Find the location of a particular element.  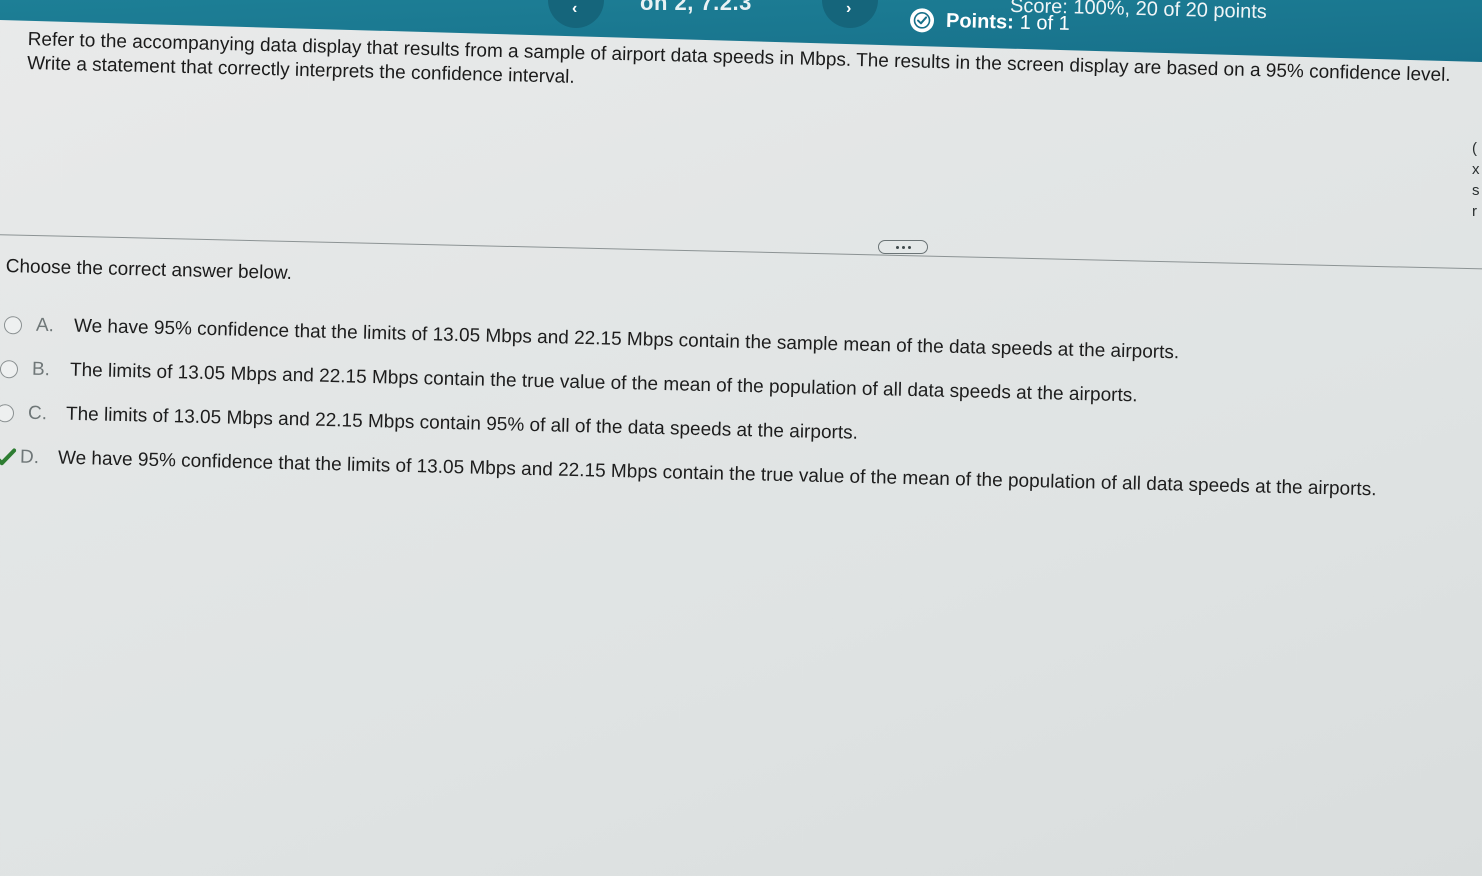

option-letter: A. is located at coordinates (45, 325).